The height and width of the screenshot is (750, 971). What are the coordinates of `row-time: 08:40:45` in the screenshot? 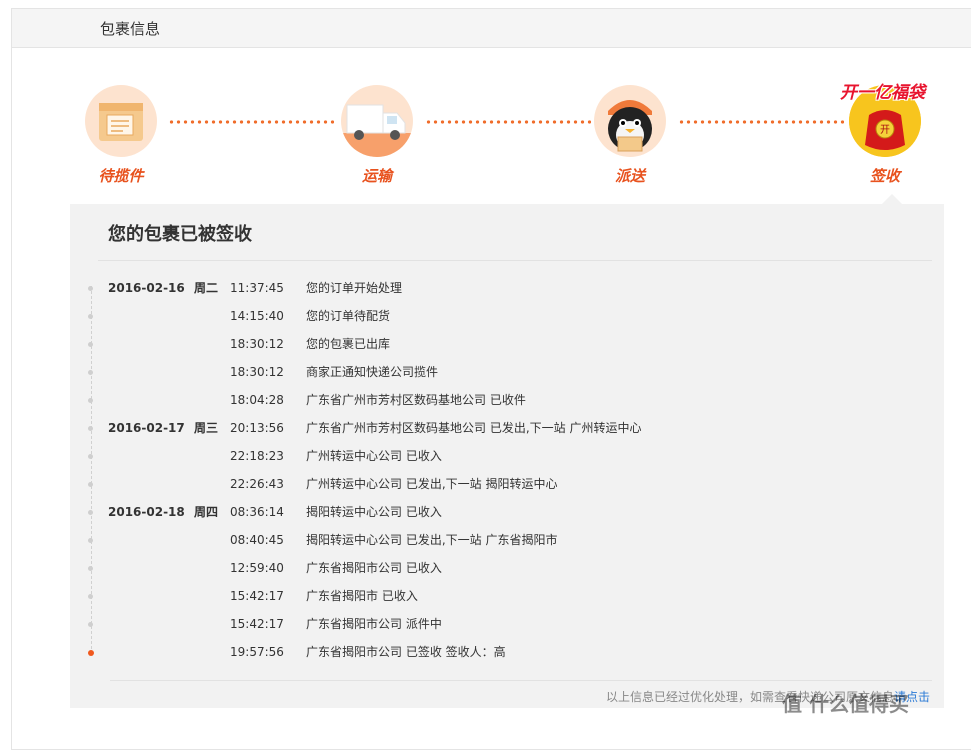 It's located at (257, 540).